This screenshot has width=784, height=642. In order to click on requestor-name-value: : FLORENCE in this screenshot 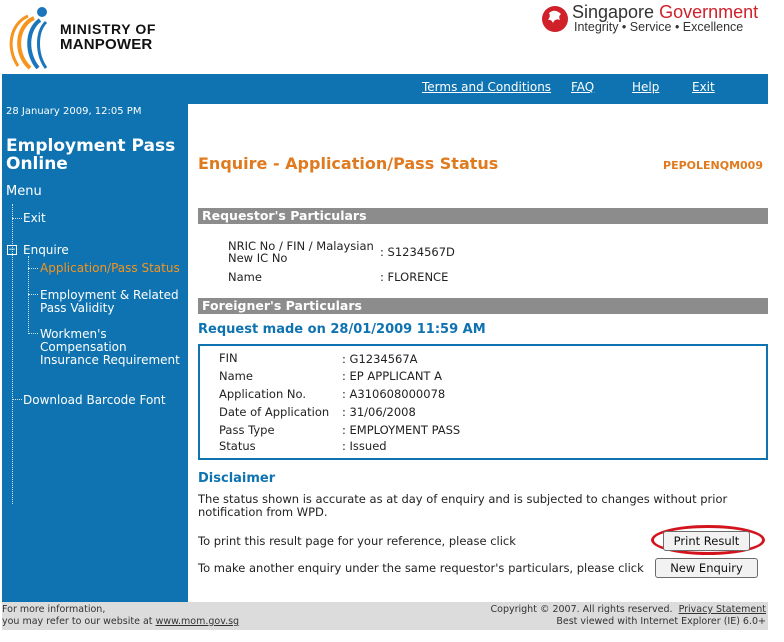, I will do `click(414, 277)`.